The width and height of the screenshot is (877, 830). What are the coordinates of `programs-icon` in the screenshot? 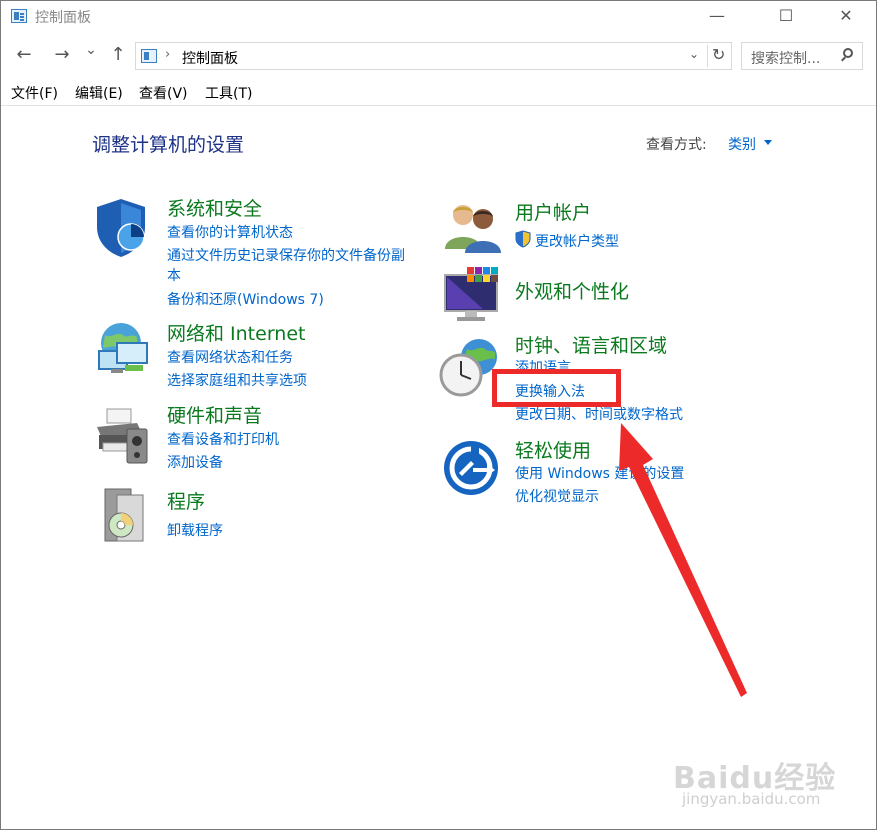 It's located at (124, 515).